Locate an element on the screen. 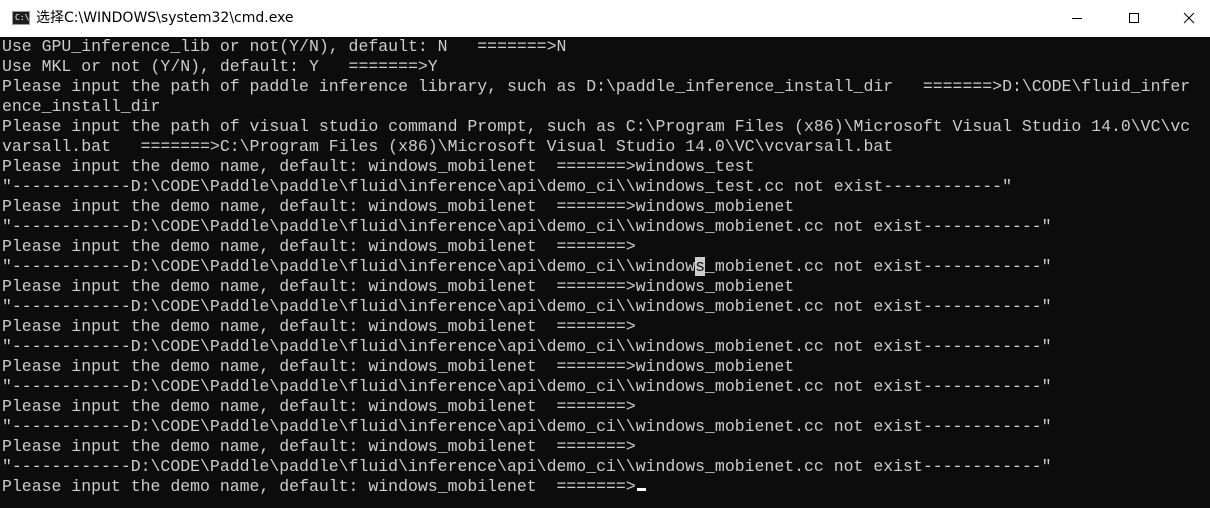  cmd-icon-glyph: C:\ is located at coordinates (22, 17).